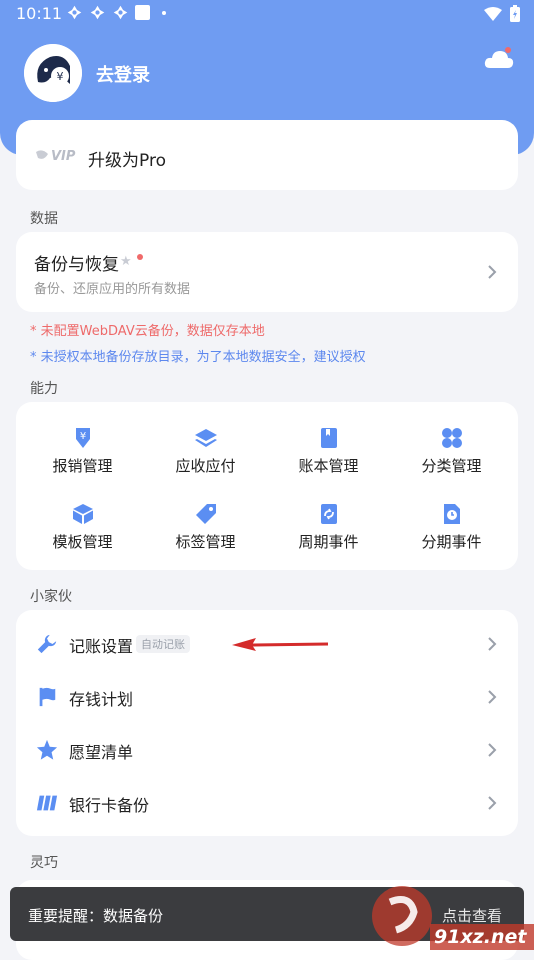  I want to click on status-time: 10:11, so click(39, 13).